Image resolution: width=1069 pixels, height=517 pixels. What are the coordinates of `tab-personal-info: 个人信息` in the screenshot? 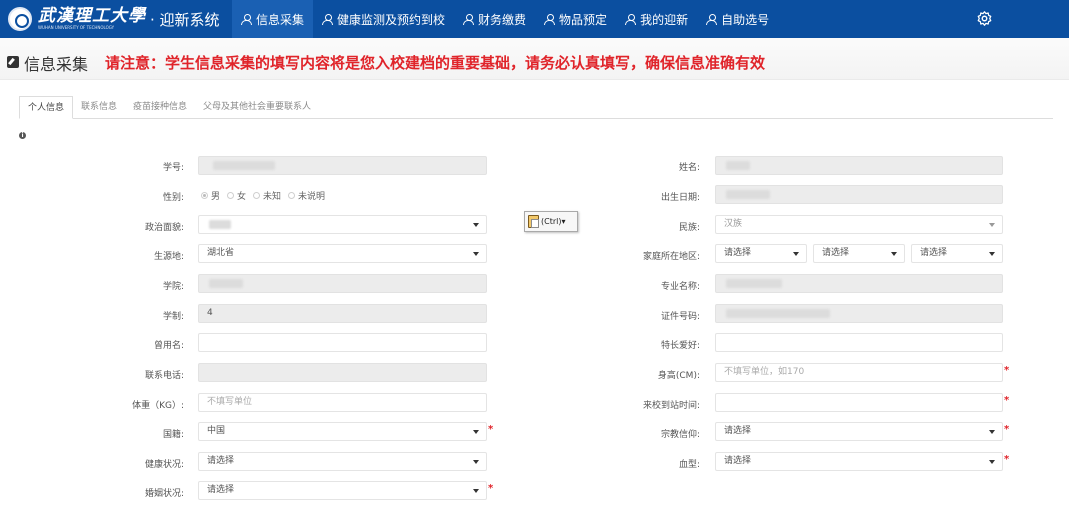 It's located at (46, 107).